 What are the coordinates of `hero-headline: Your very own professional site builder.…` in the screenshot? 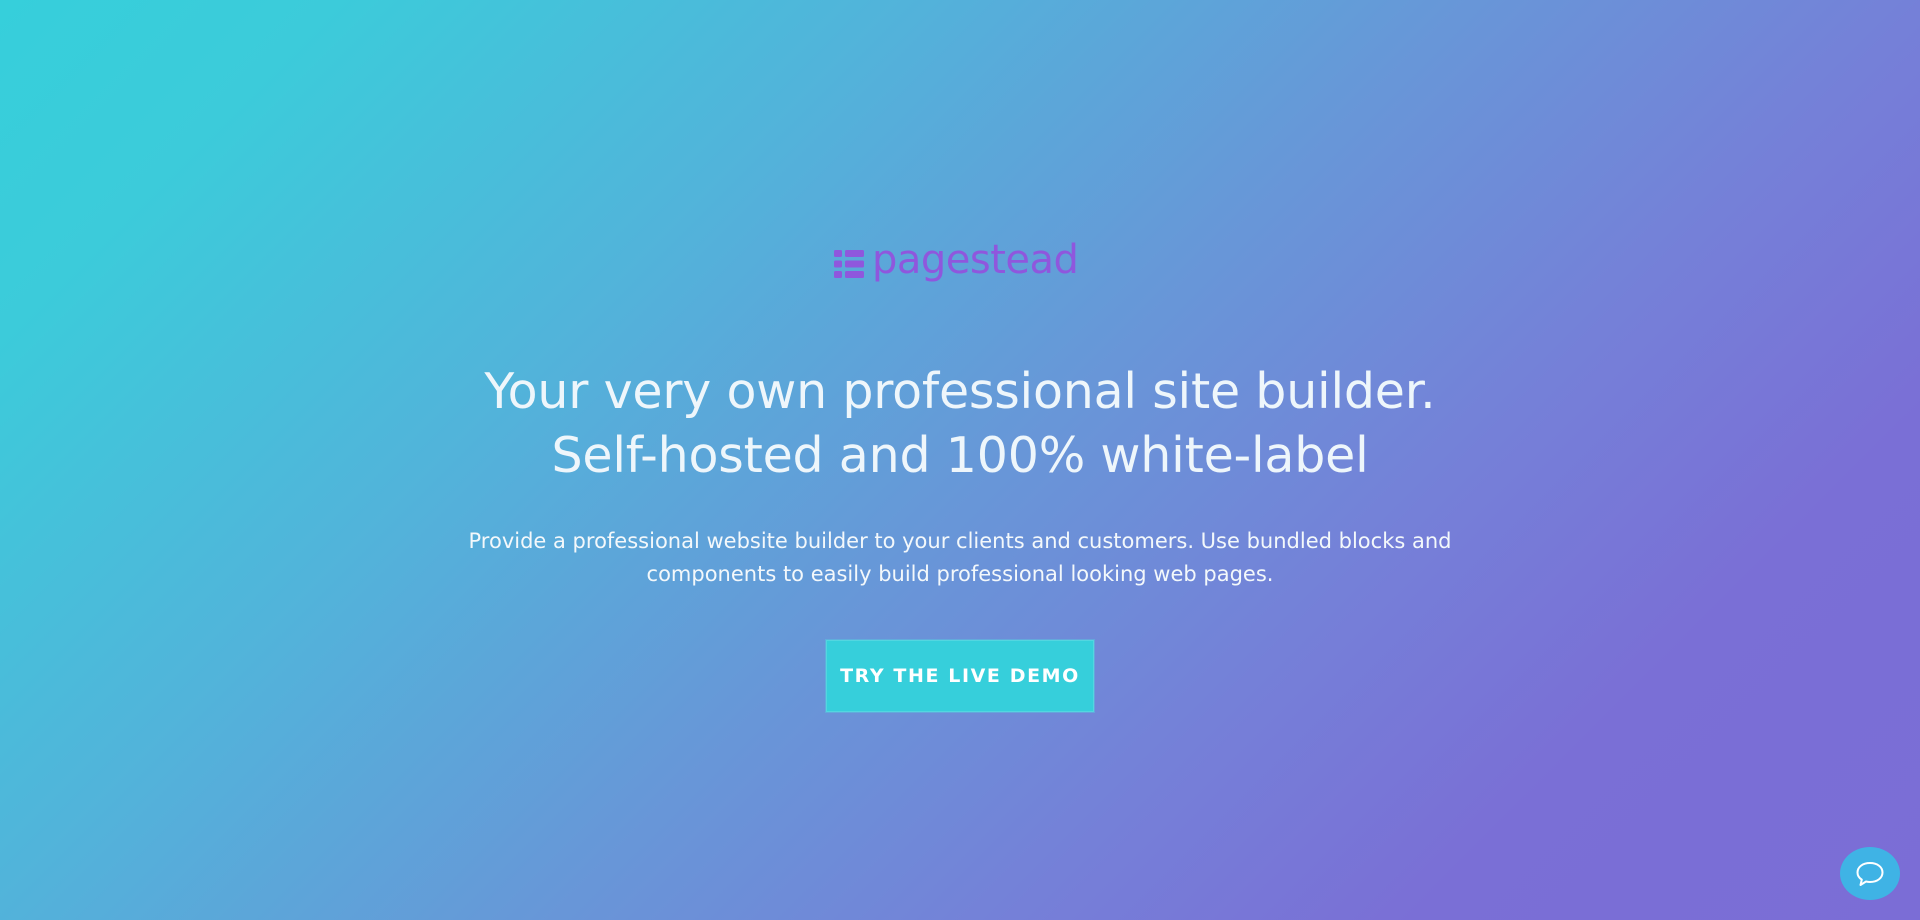 It's located at (960, 424).